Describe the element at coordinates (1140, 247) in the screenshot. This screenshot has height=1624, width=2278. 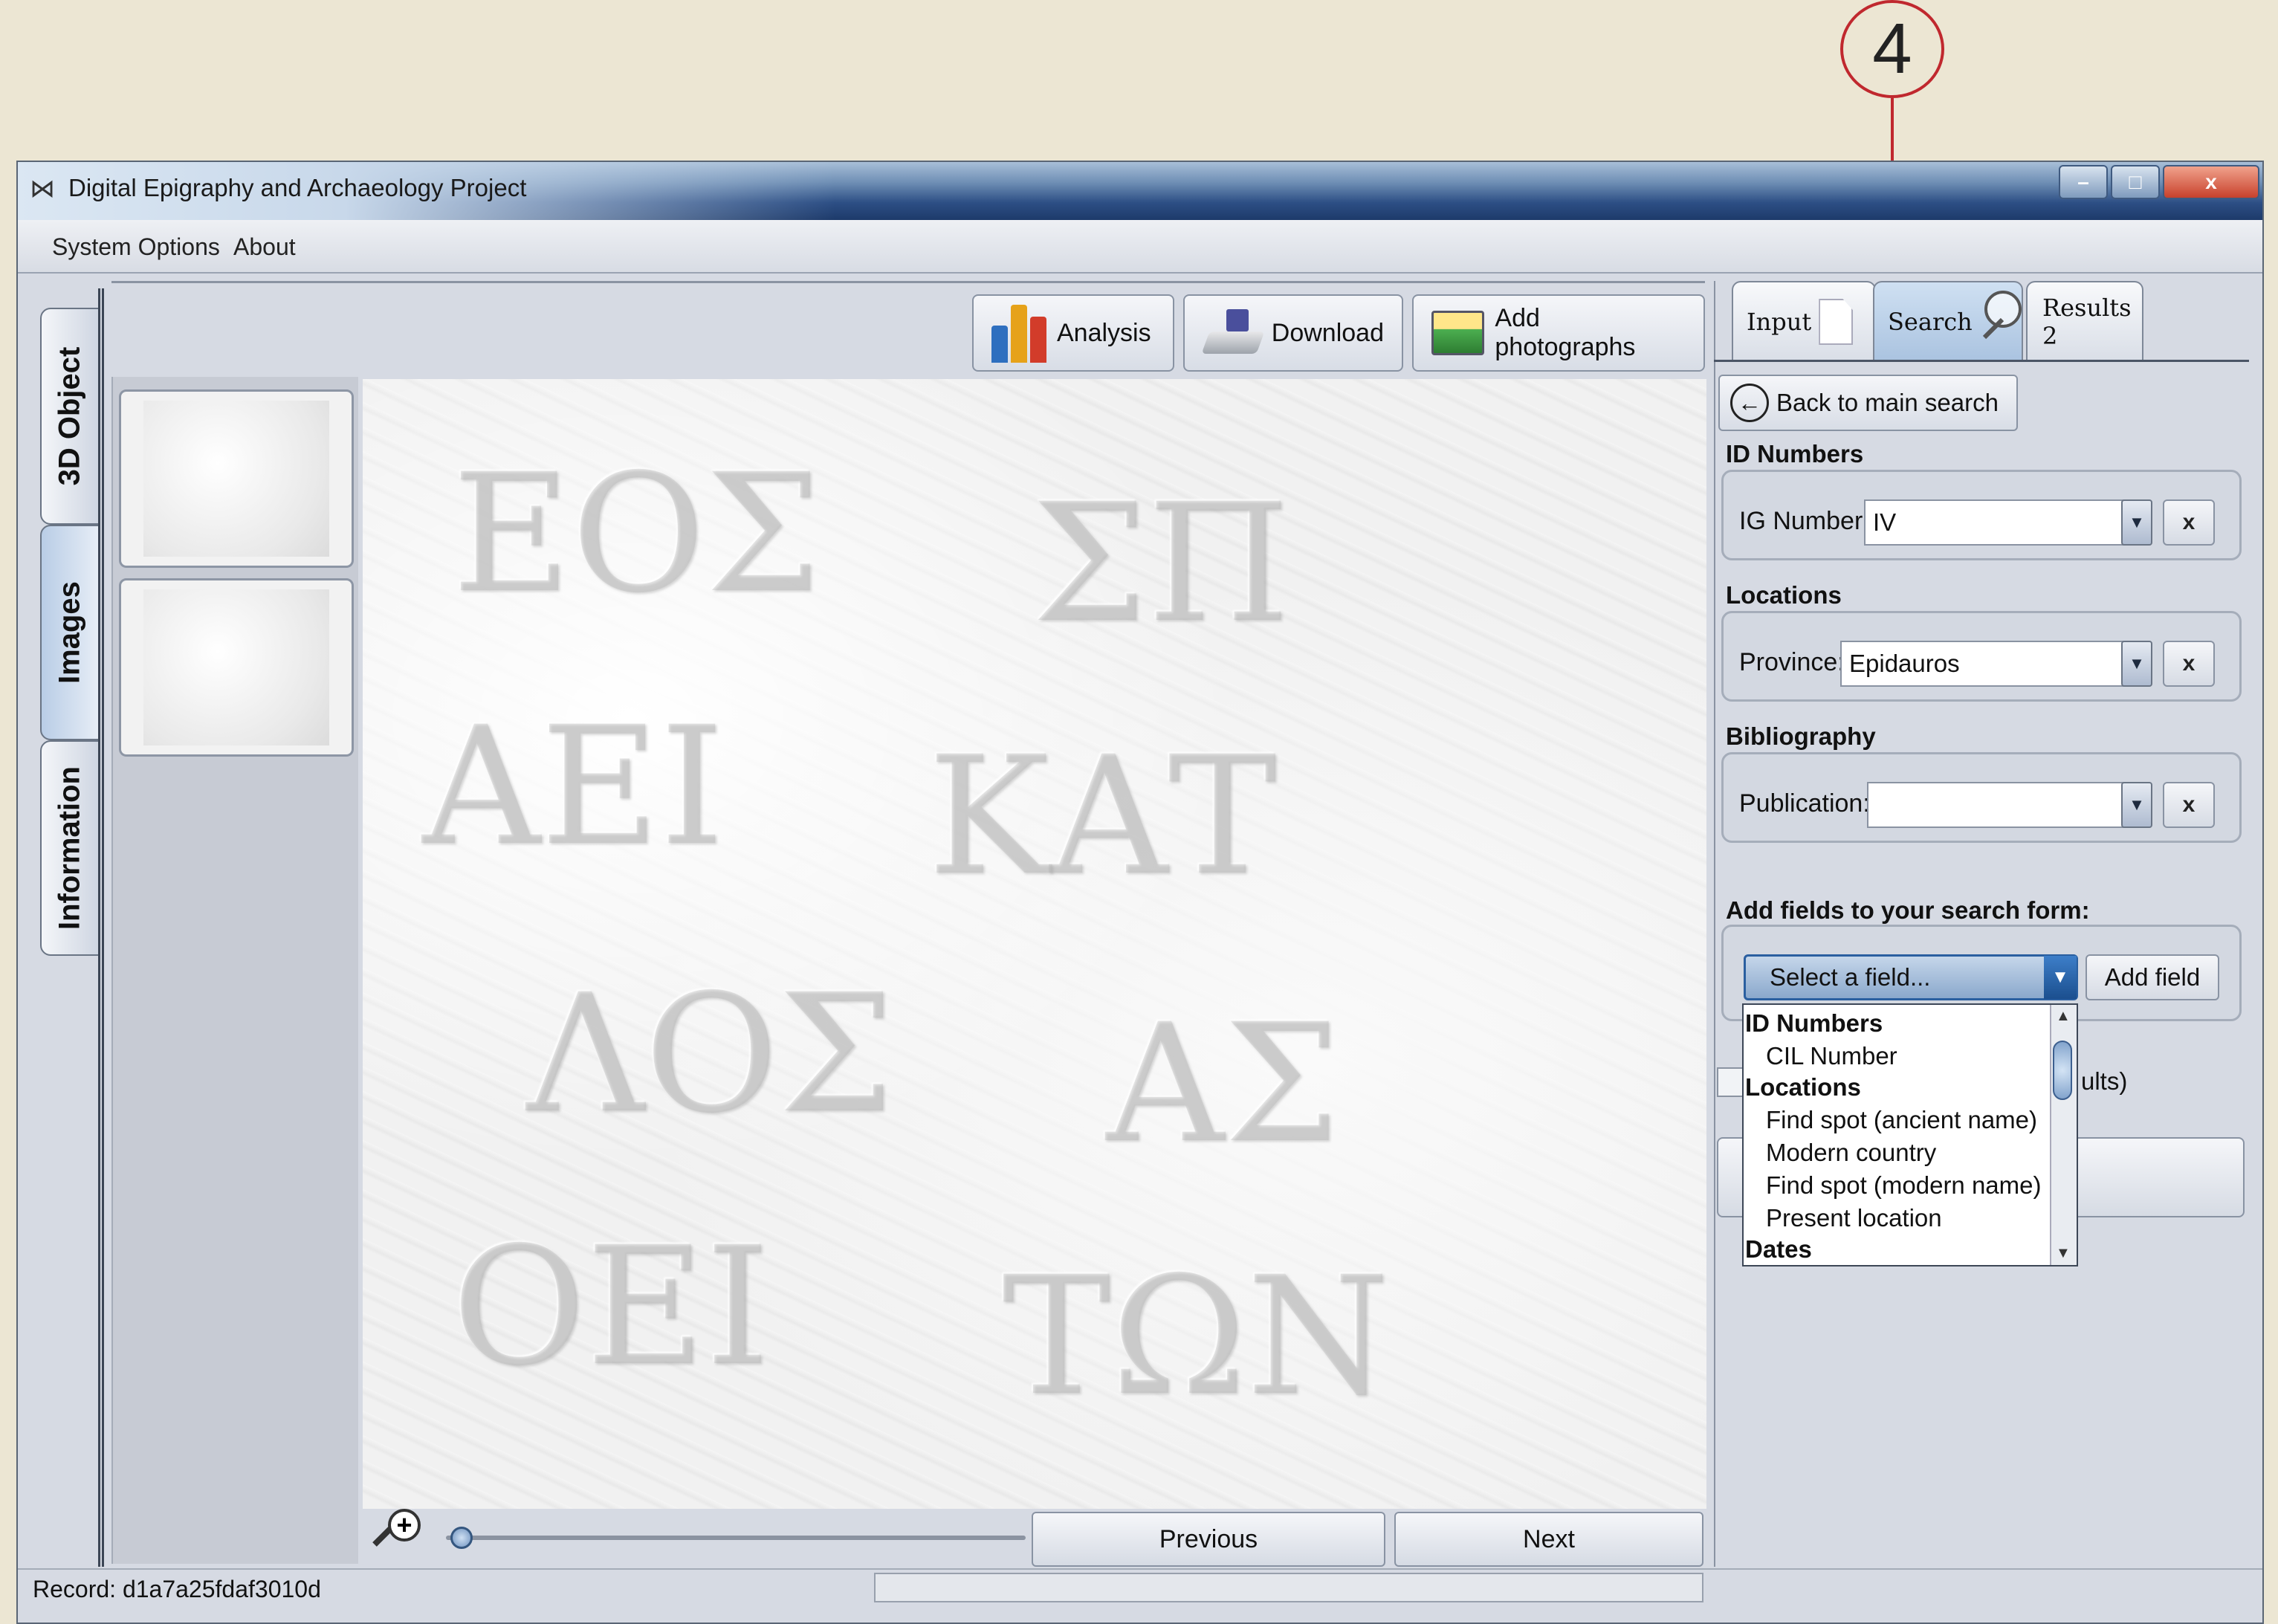
I see `menu-bar` at that location.